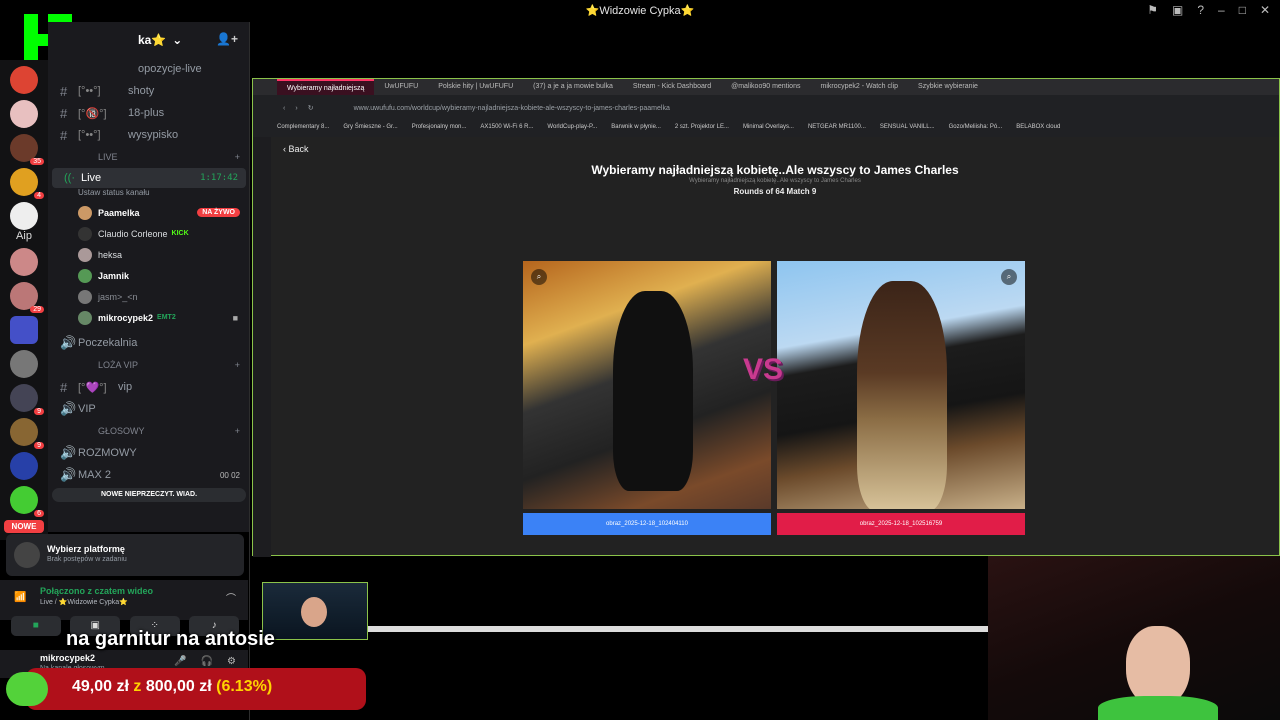 Image resolution: width=1280 pixels, height=720 pixels. Describe the element at coordinates (1038, 127) in the screenshot. I see `bookmark-item: BELABOX cloud` at that location.